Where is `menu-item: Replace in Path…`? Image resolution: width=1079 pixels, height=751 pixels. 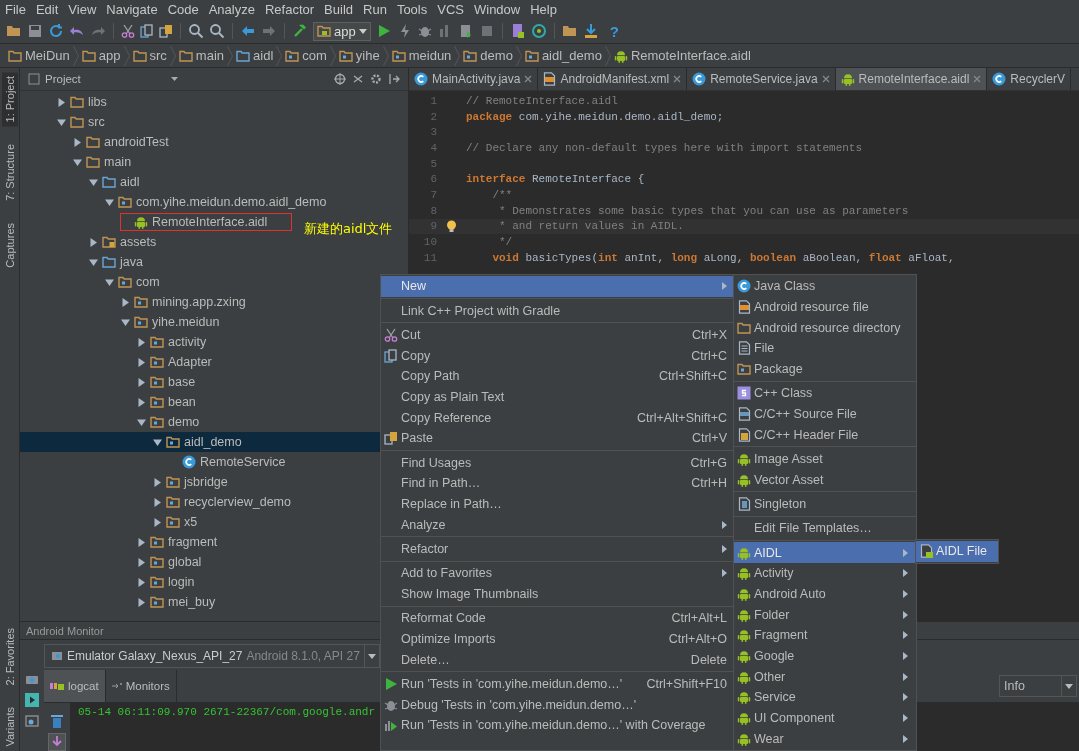
menu-item: Replace in Path… is located at coordinates (558, 504).